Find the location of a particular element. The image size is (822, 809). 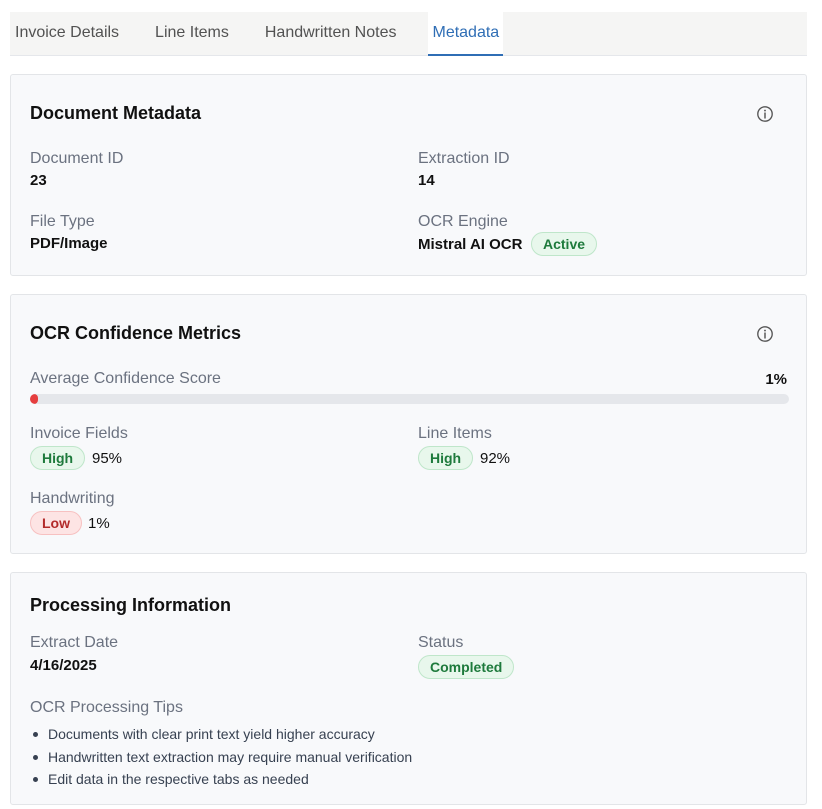

invoice-fields-level-badge: High is located at coordinates (58, 458).